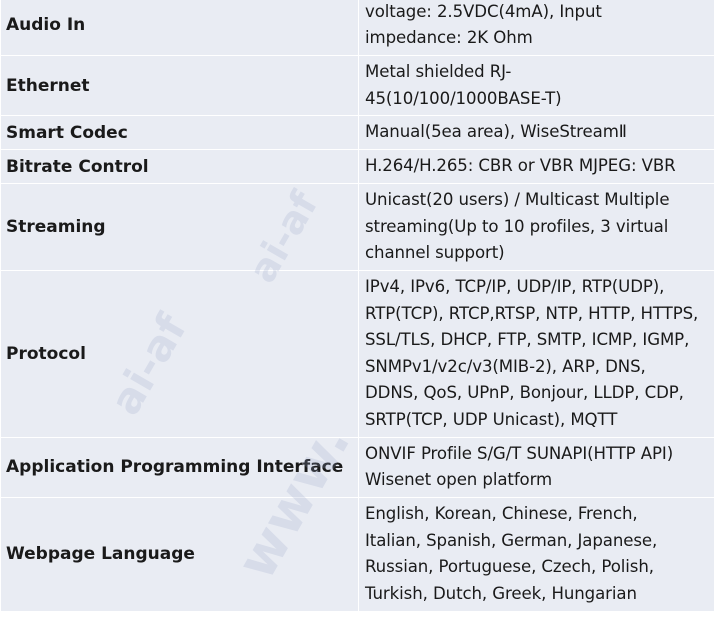 The image size is (715, 629). I want to click on row-label: Smart Codec, so click(179, 132).